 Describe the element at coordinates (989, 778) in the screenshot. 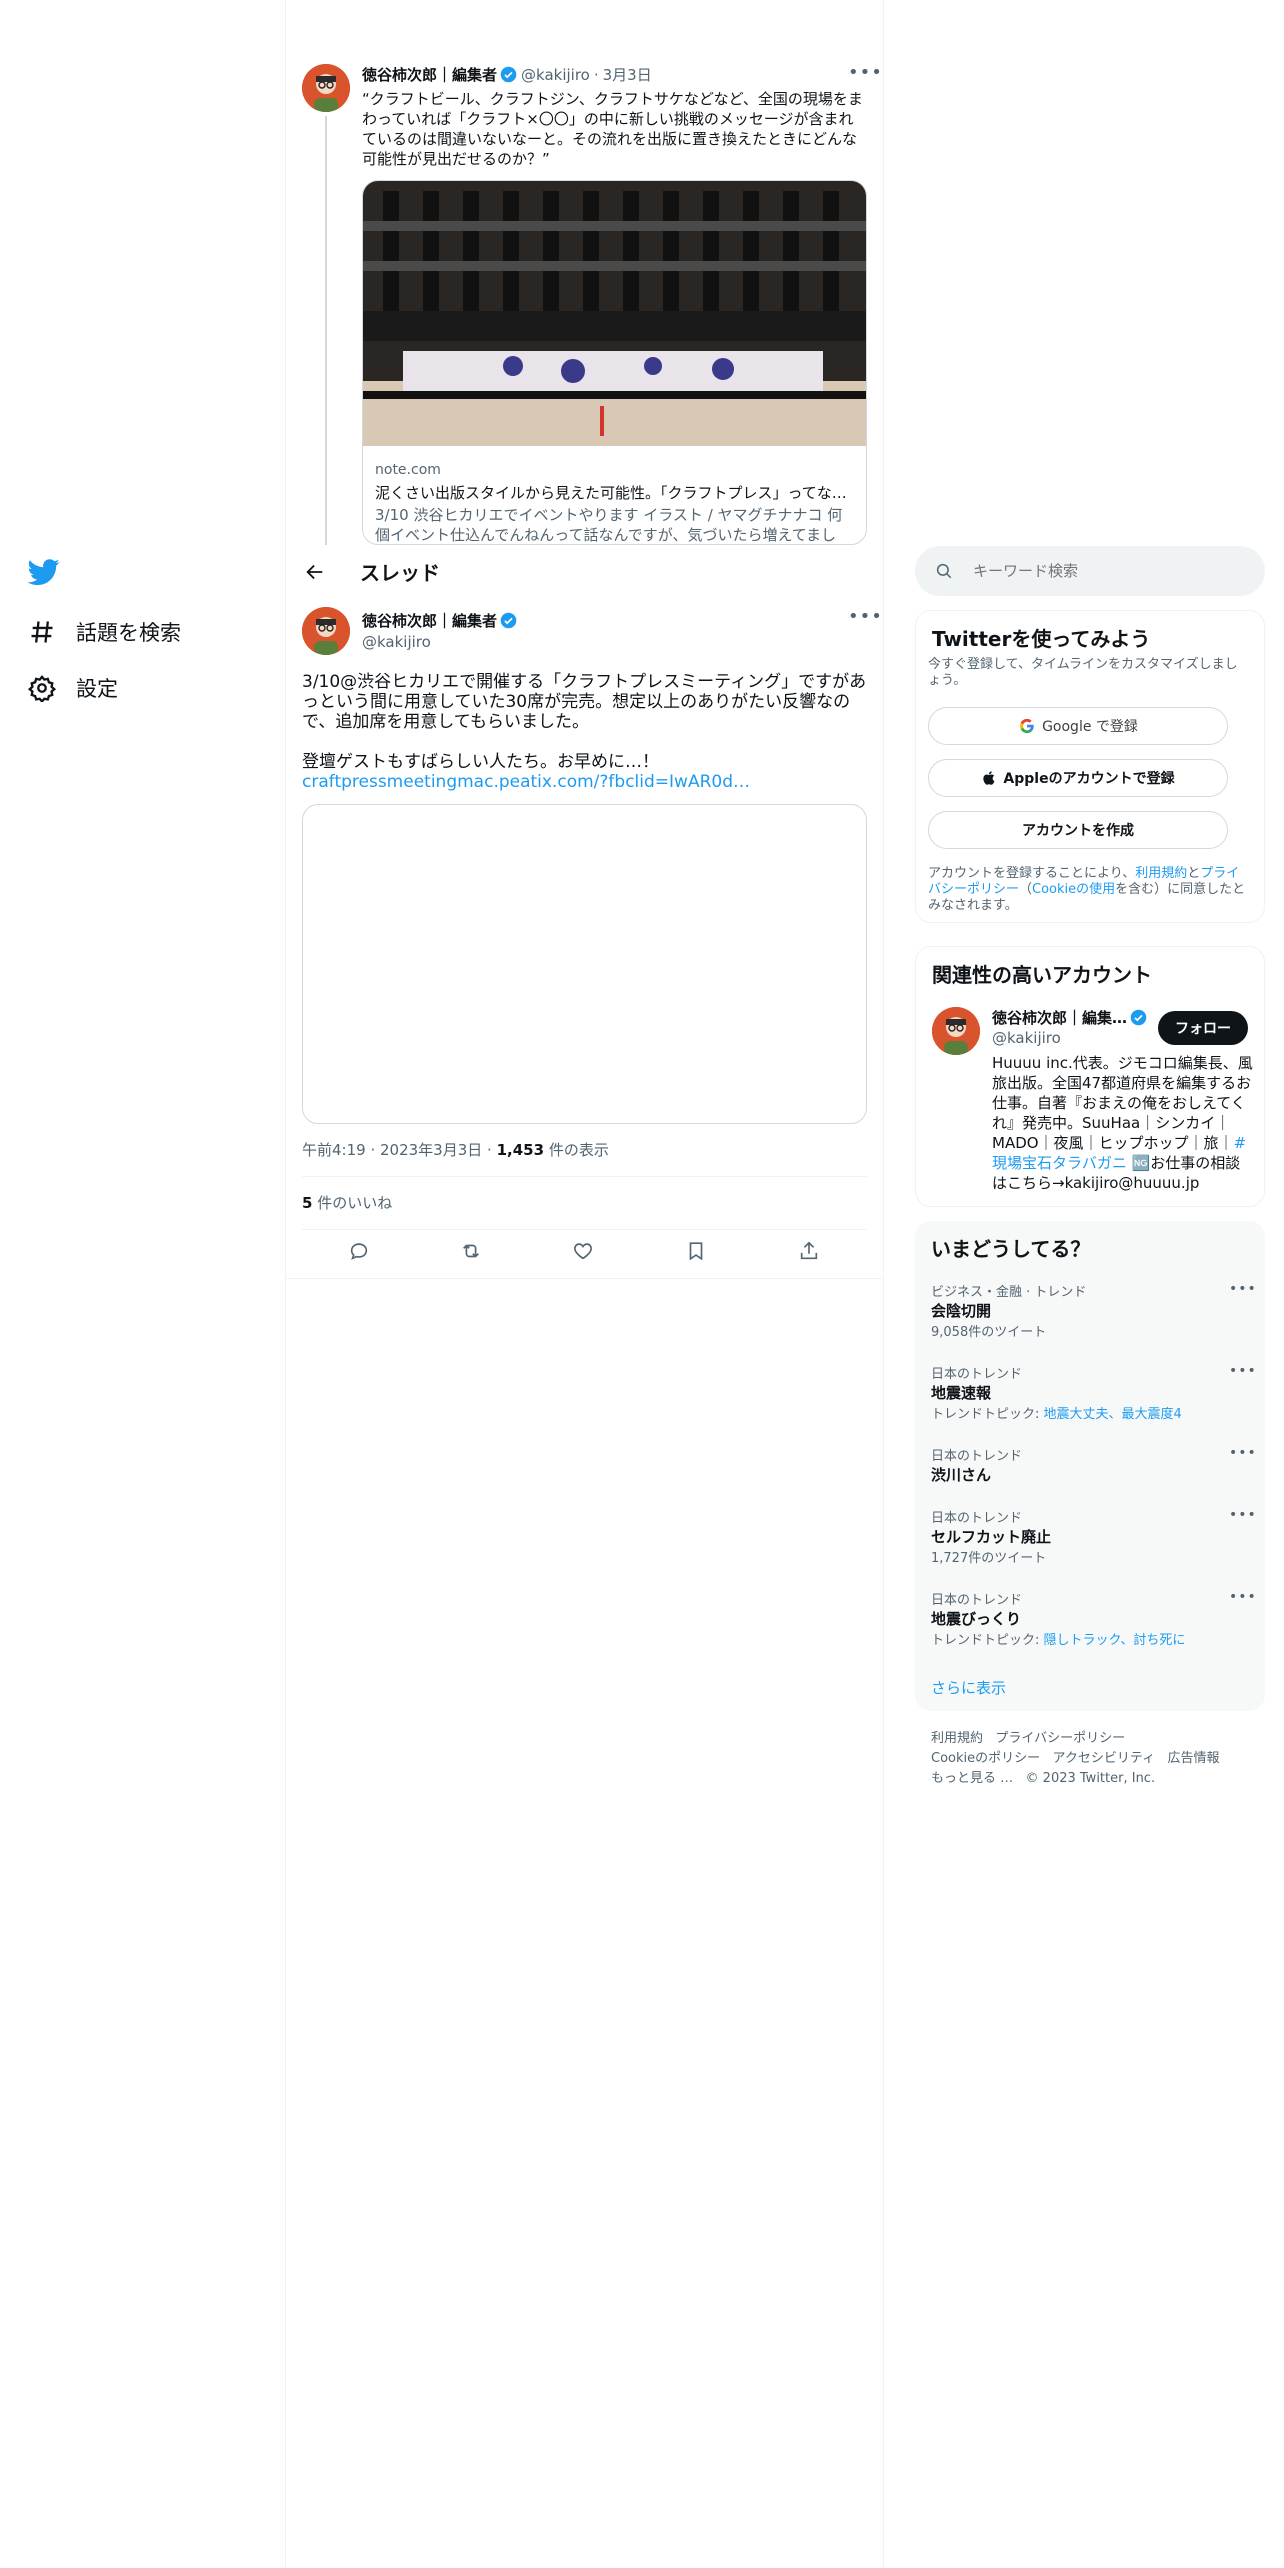

I see `apple-logo-icon` at that location.